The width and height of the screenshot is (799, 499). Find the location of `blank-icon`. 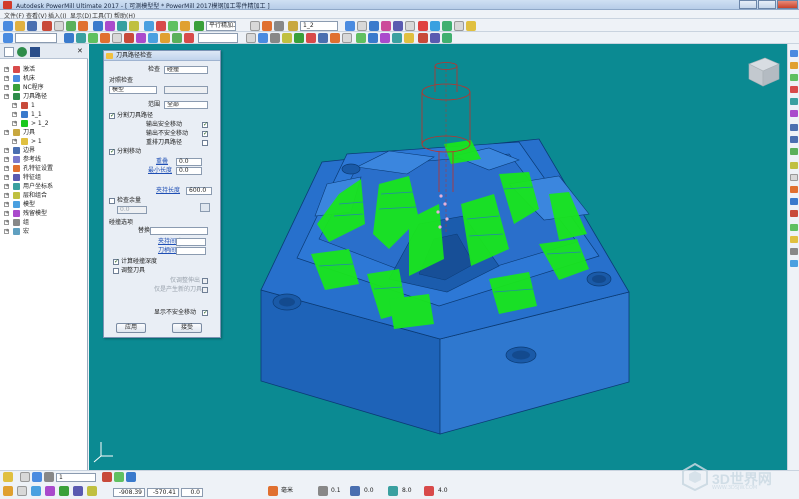

blank-icon is located at coordinates (794, 263).